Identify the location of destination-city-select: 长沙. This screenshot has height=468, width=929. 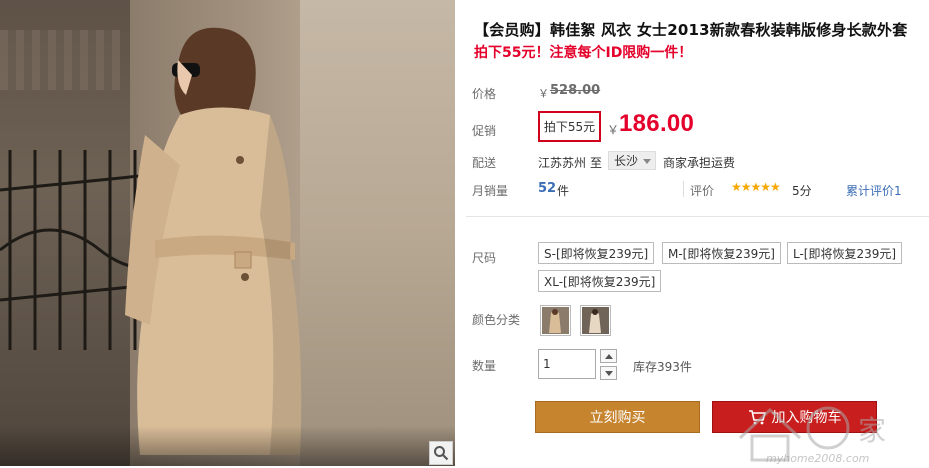
(632, 160).